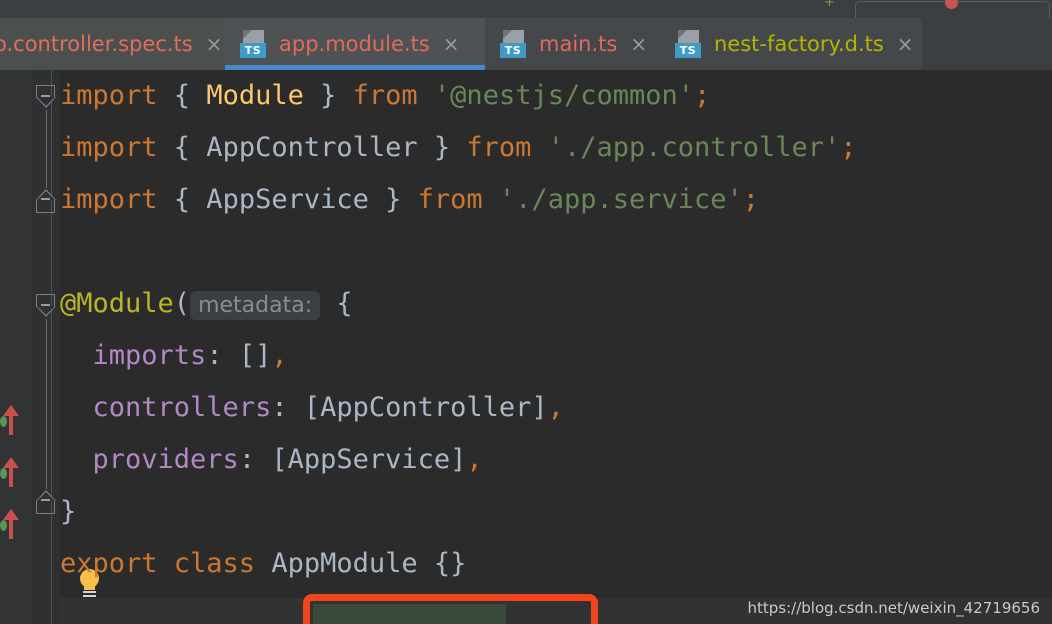 This screenshot has width=1052, height=624. I want to click on code-token: AppModule {}, so click(369, 563).